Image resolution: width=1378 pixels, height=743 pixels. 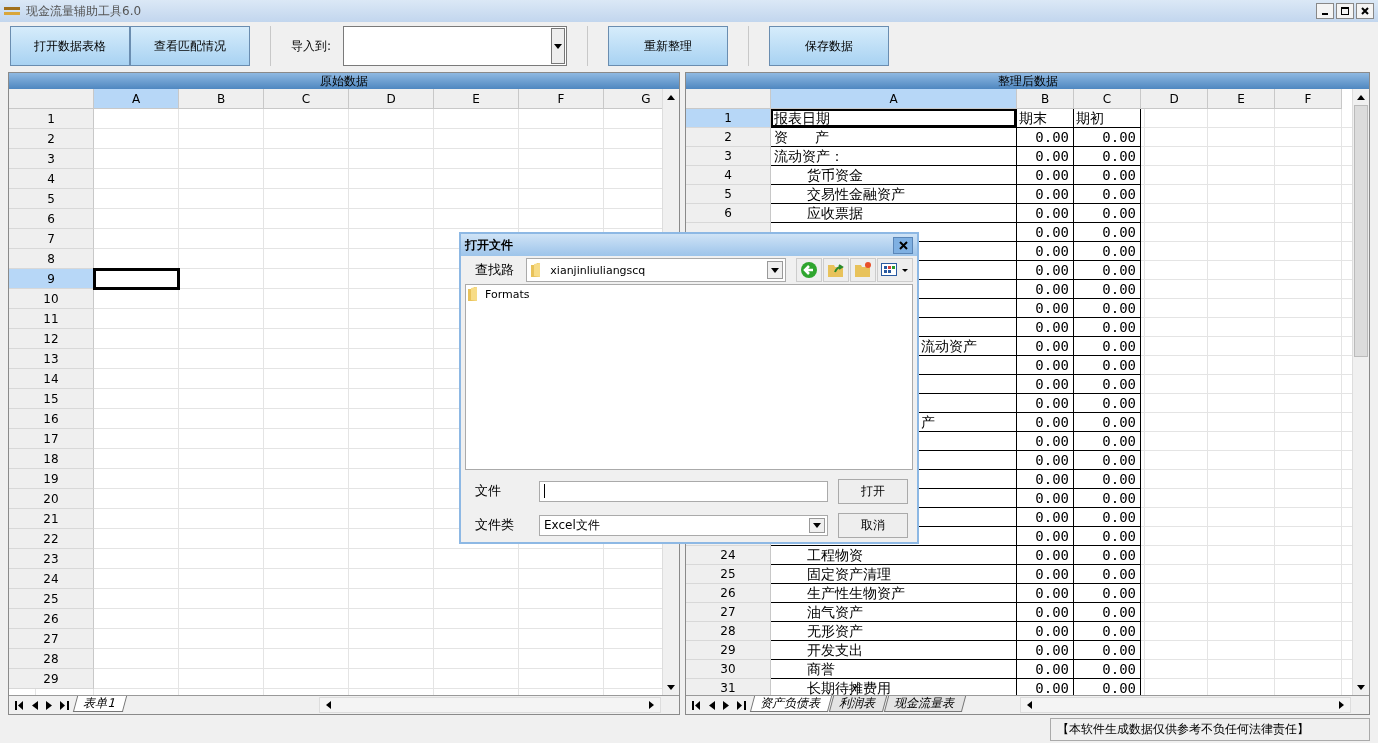 I want to click on cancel-button: 取消, so click(x=873, y=525).